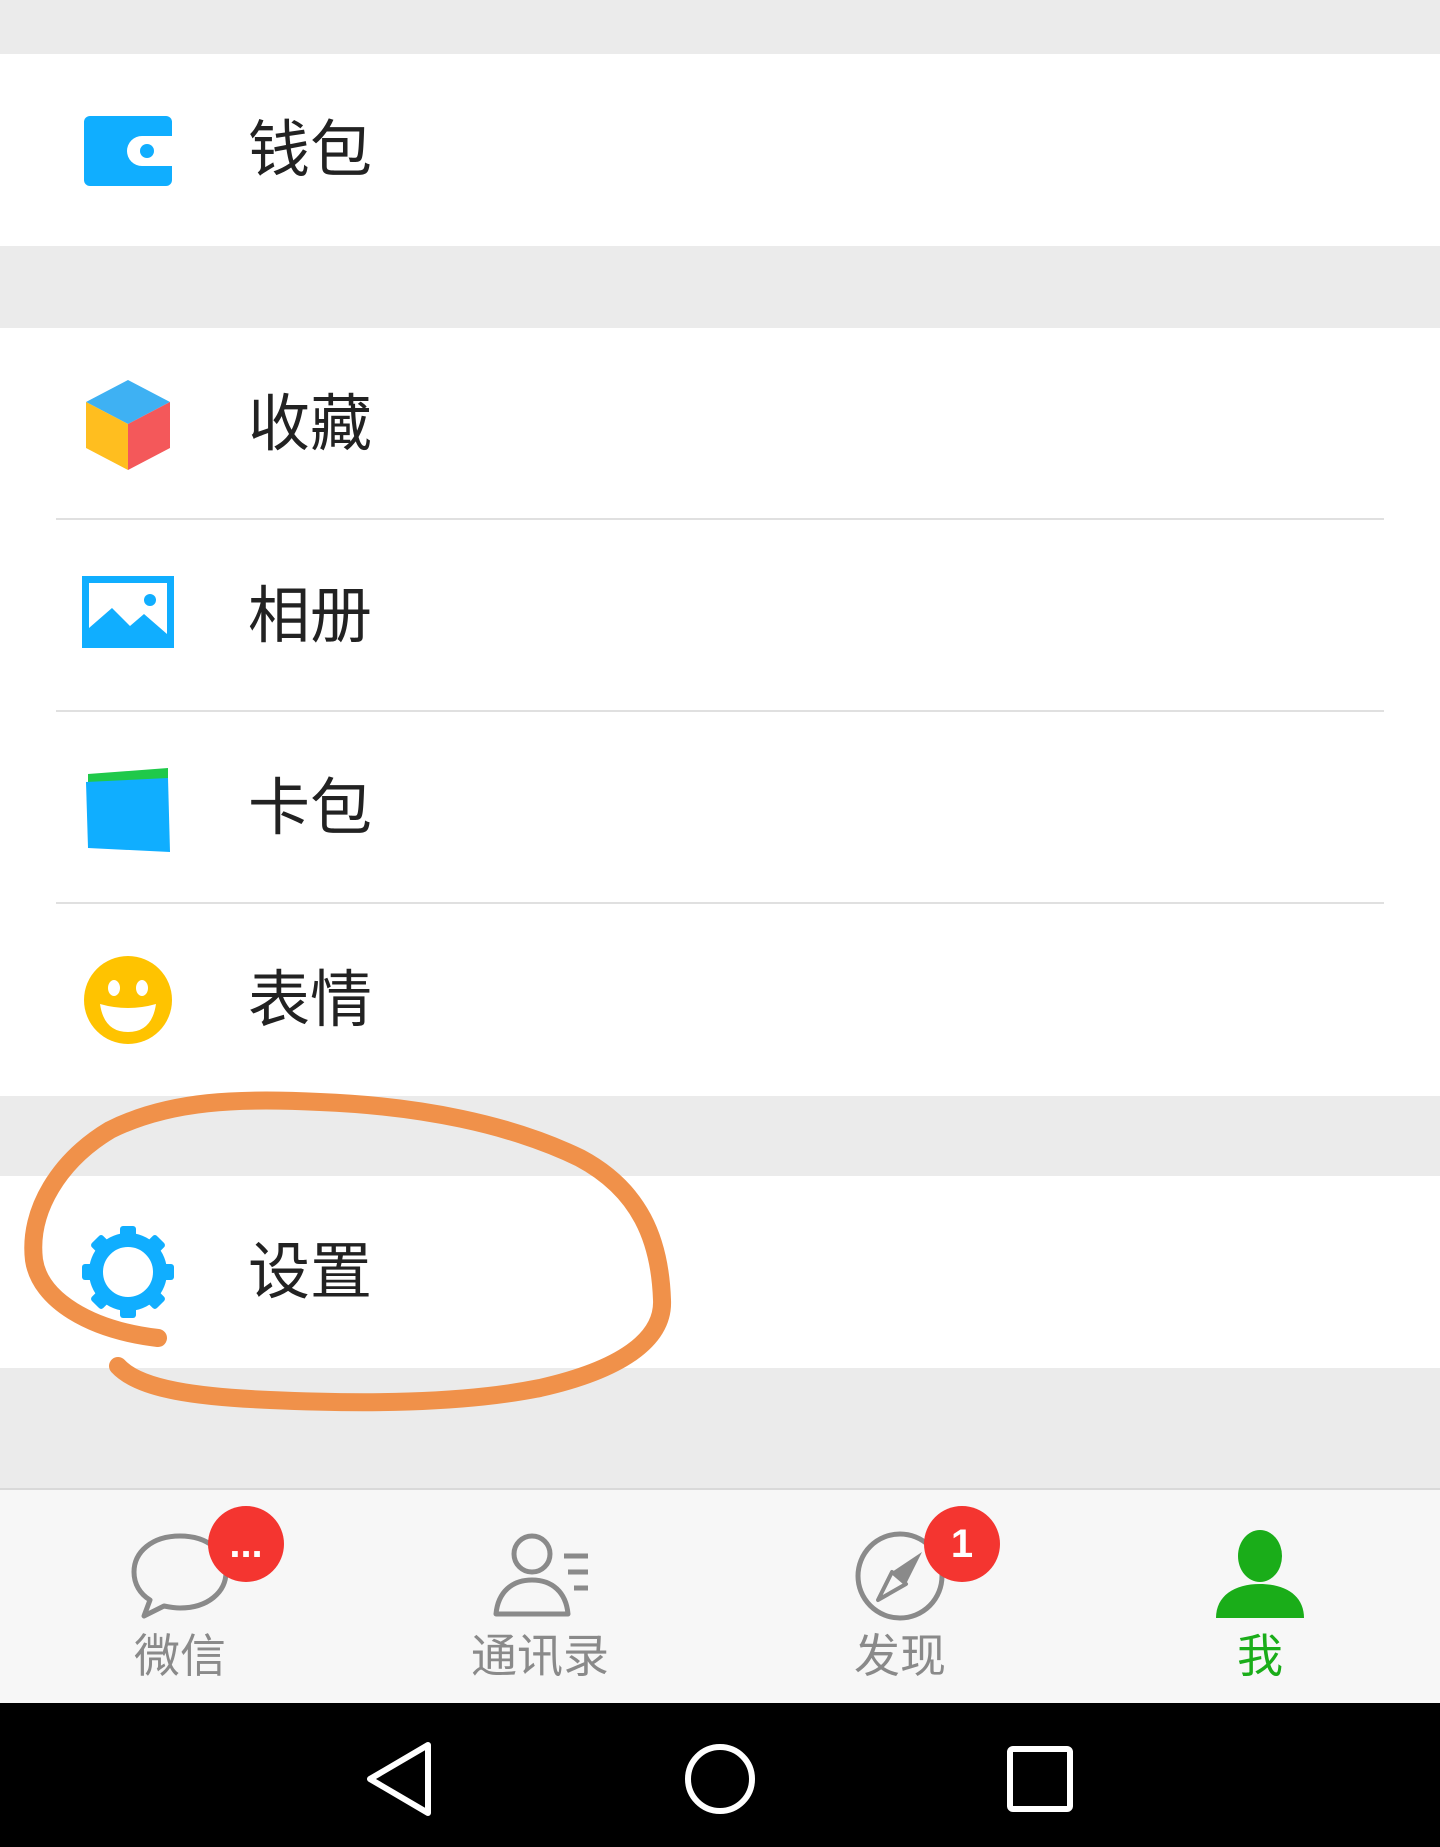  I want to click on tab-me: 我, so click(1260, 1596).